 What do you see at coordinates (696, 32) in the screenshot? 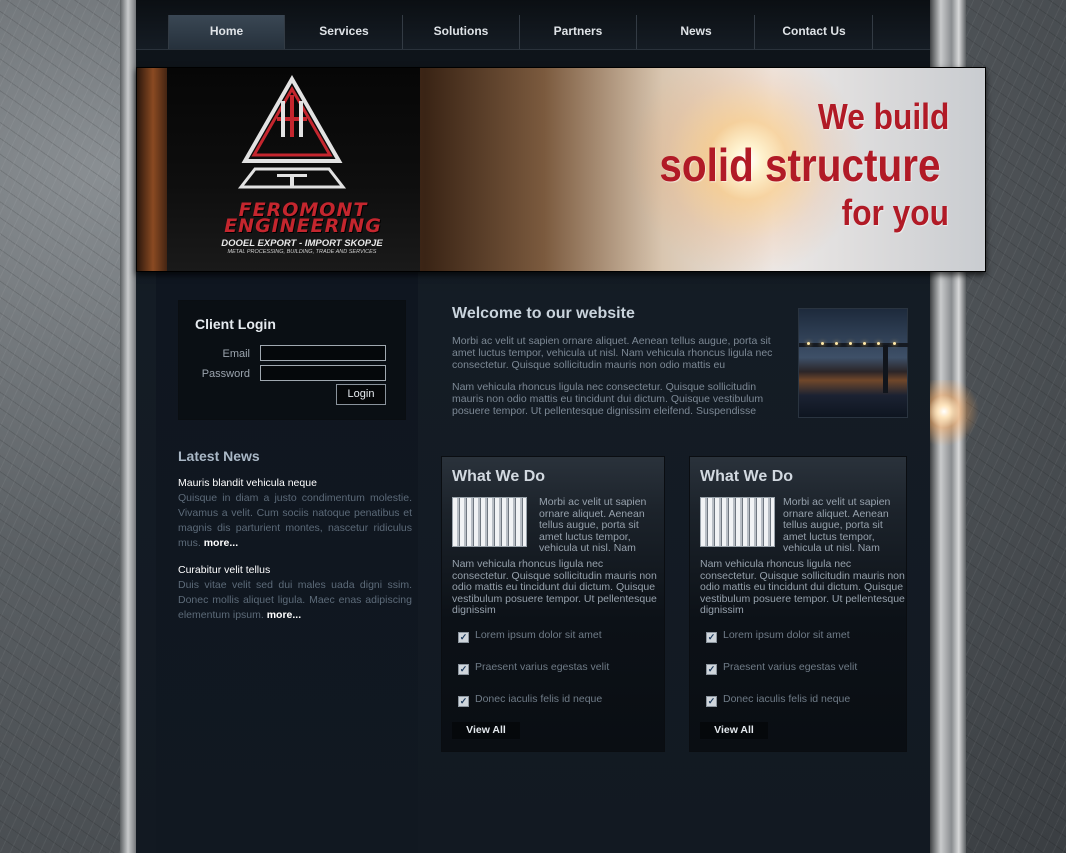
I see `nav-news: News` at bounding box center [696, 32].